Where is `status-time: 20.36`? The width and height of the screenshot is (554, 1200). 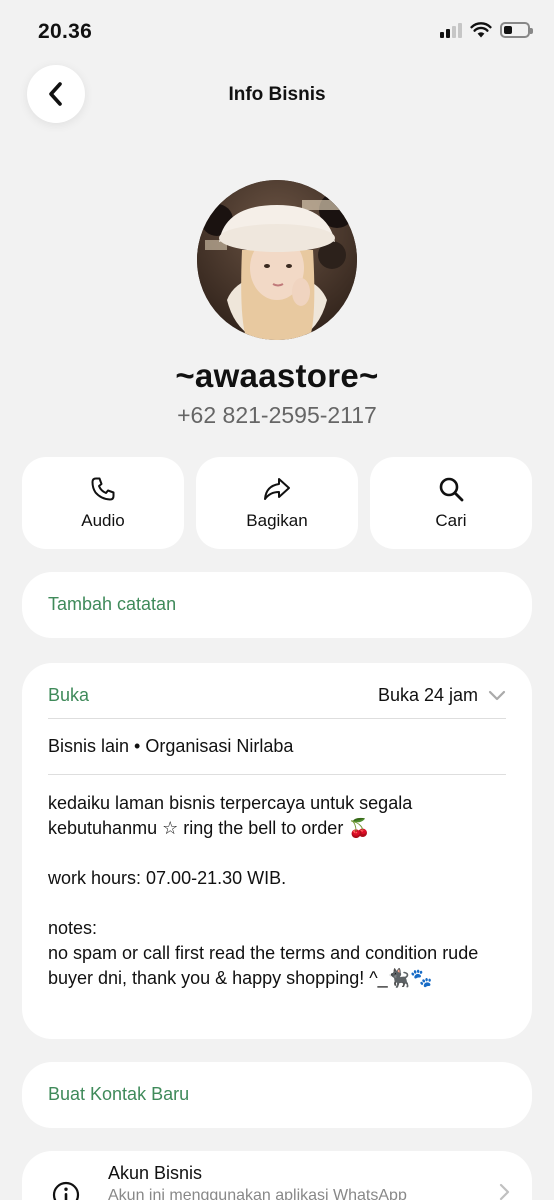
status-time: 20.36 is located at coordinates (65, 31).